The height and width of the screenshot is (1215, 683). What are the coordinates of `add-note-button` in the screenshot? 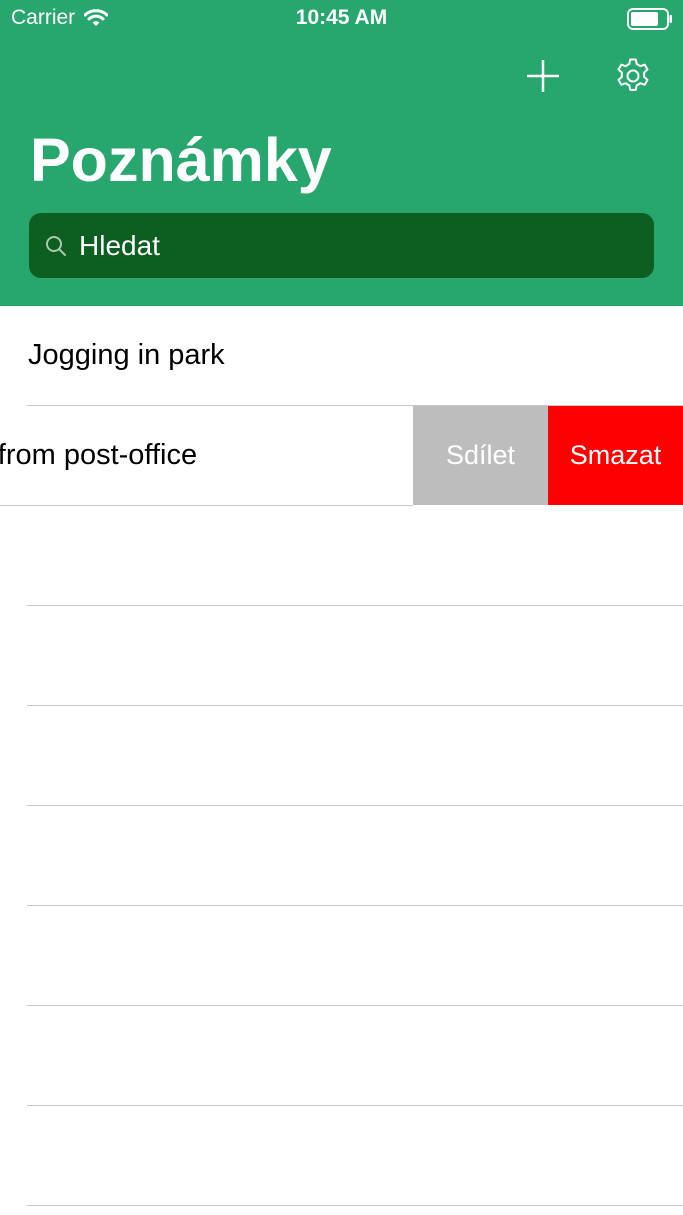 It's located at (543, 76).